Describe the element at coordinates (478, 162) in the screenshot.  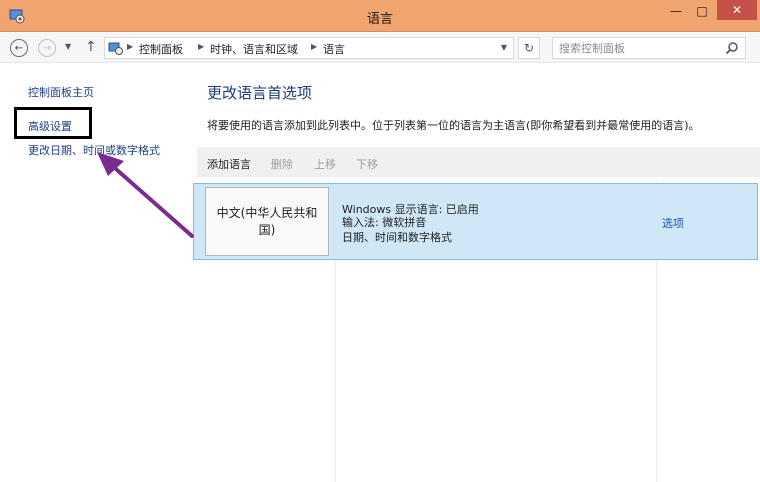
I see `language-toolbar: 添加语言 删除 上移 下移` at that location.